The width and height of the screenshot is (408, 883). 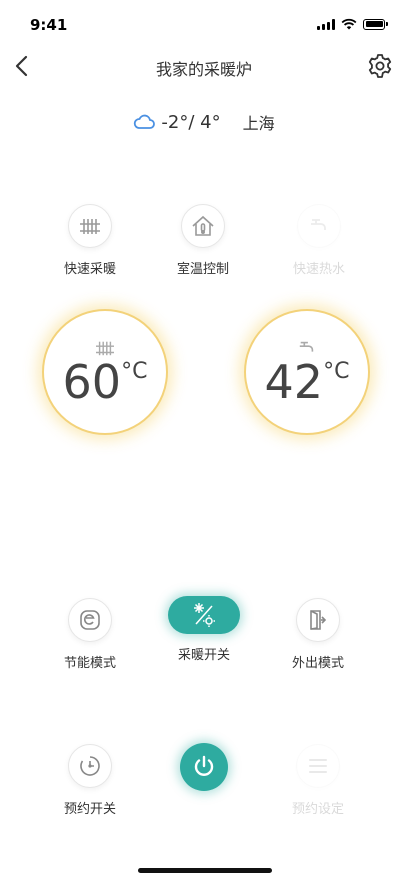 I want to click on eco-mode-label: 节能模式, so click(x=89, y=663).